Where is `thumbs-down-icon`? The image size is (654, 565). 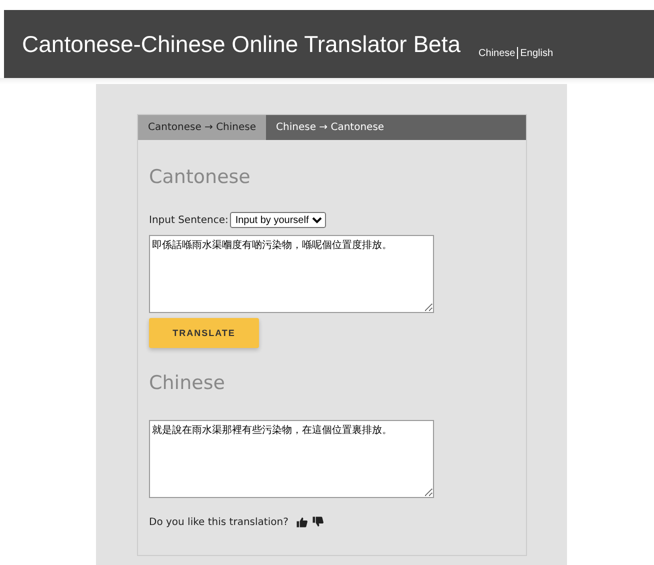
thumbs-down-icon is located at coordinates (318, 522).